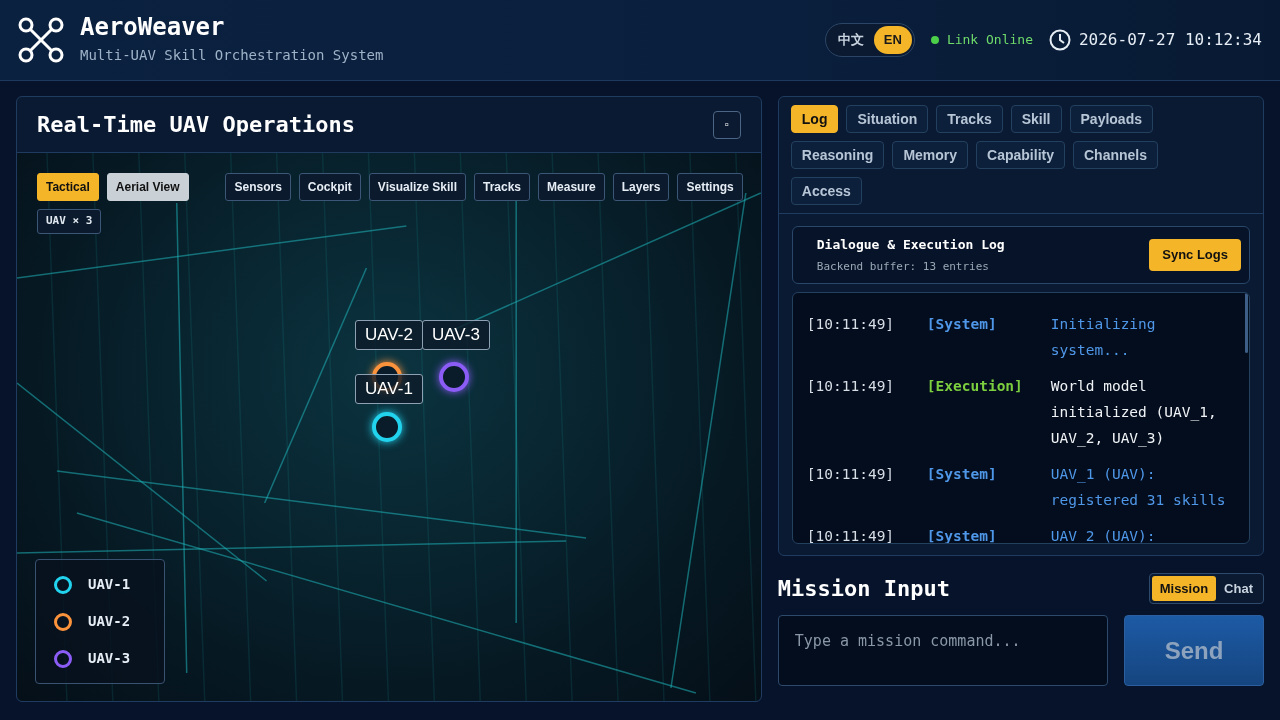  I want to click on sync-logs-button: Sync Logs, so click(1195, 255).